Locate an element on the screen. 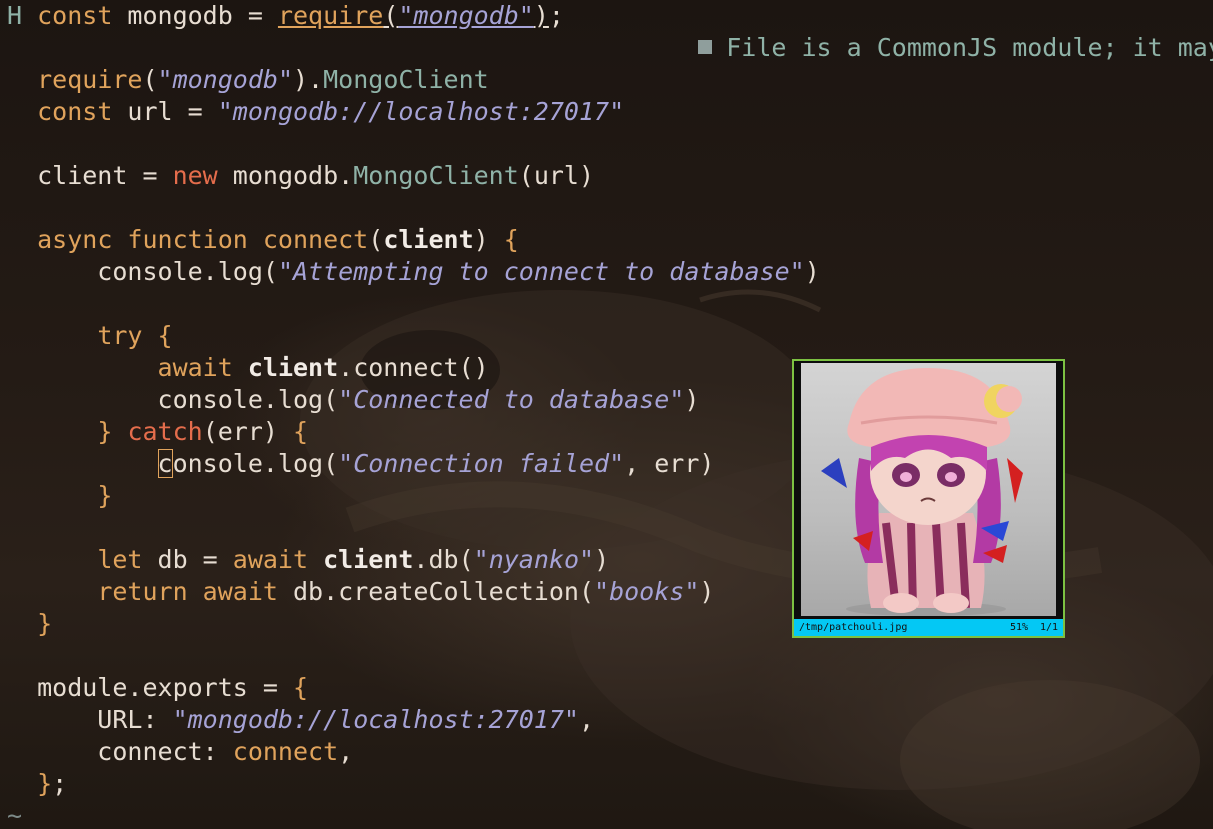 The width and height of the screenshot is (1213, 829). code-line: H const mongodb = require("mongodb"); is located at coordinates (285, 16).